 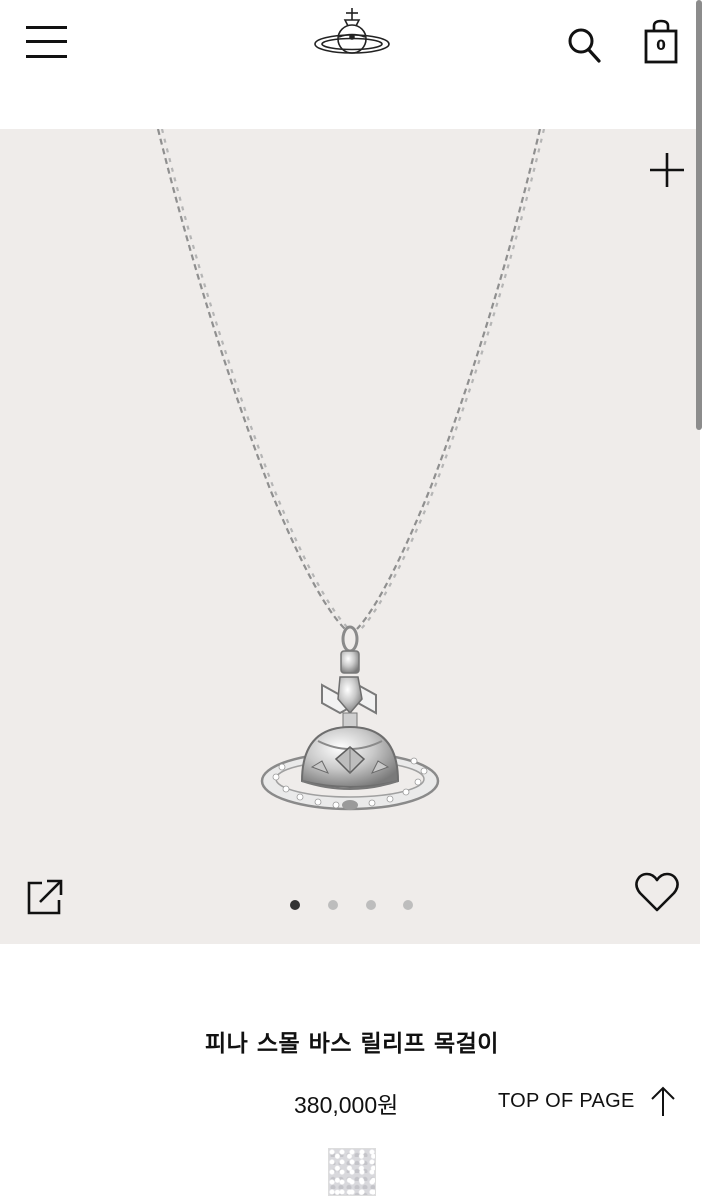 I want to click on heart-icon, so click(x=657, y=892).